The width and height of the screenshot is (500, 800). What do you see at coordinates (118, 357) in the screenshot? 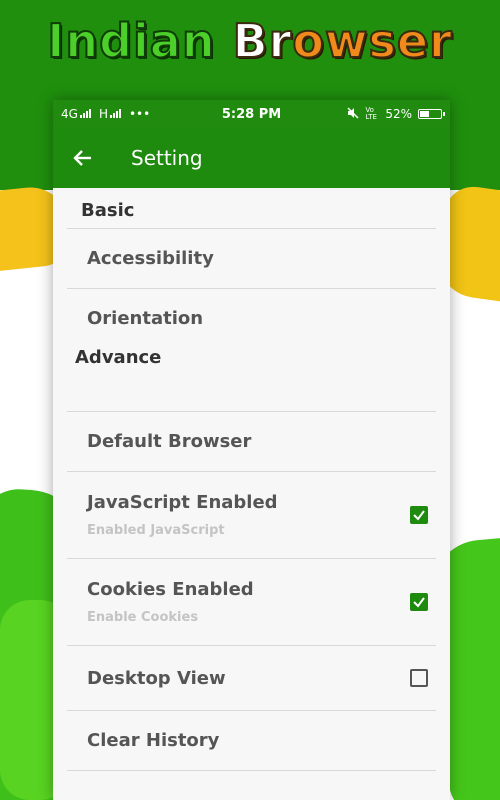
I see `section-header-advance: Advance` at bounding box center [118, 357].